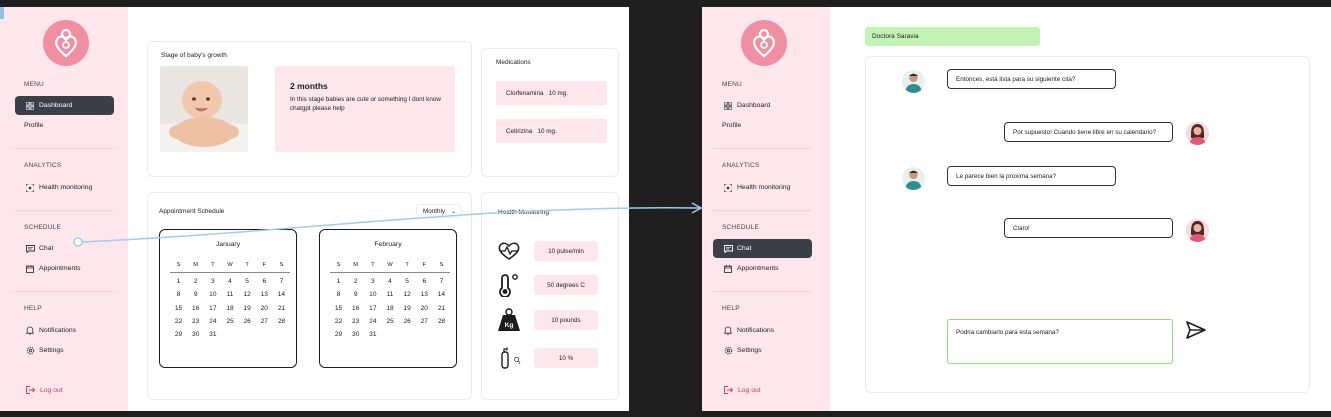 This screenshot has width=1331, height=417. I want to click on medication-item: Clorfenamina 10 mg., so click(551, 93).